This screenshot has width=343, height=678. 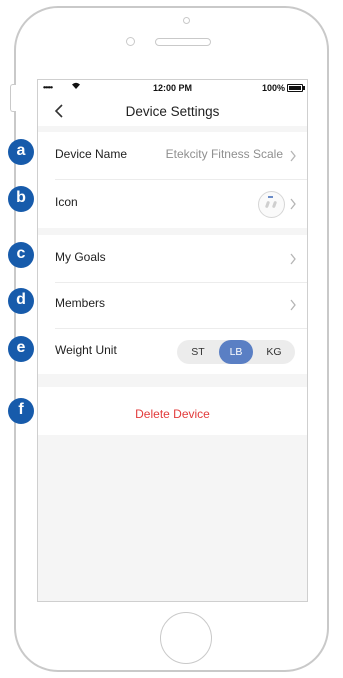 I want to click on nav-bar: Device Settings, so click(x=172, y=111).